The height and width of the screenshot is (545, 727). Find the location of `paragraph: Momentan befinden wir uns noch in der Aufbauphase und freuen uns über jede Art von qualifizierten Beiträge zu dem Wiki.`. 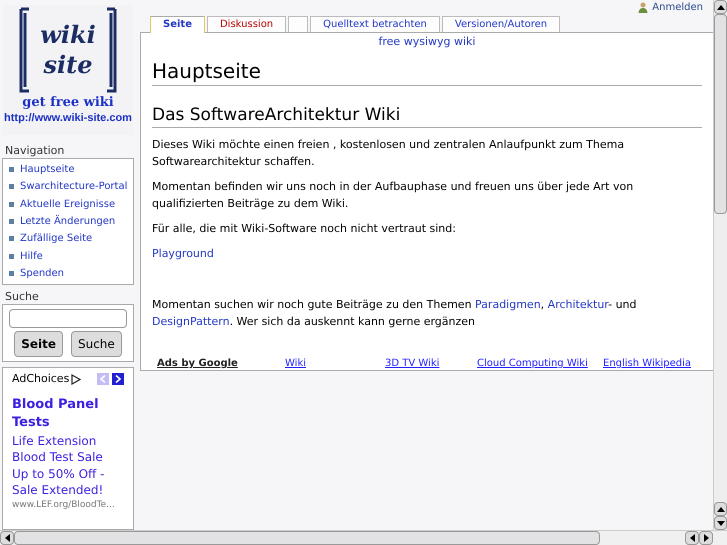

paragraph: Momentan befinden wir uns noch in der Aufbauphase und freuen uns über jede Art von qualifizierten Beiträge zu dem Wiki. is located at coordinates (393, 195).